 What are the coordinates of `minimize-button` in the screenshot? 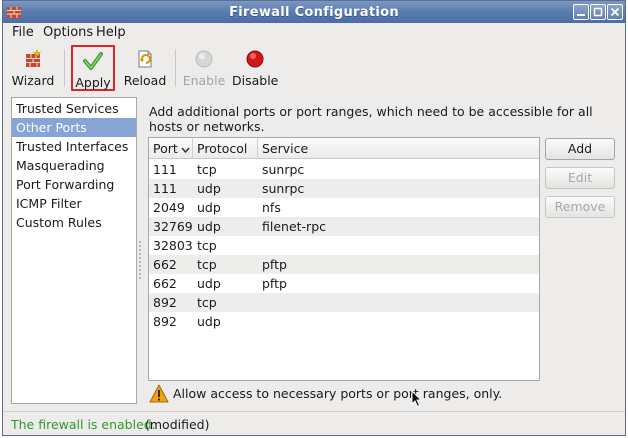 It's located at (581, 12).